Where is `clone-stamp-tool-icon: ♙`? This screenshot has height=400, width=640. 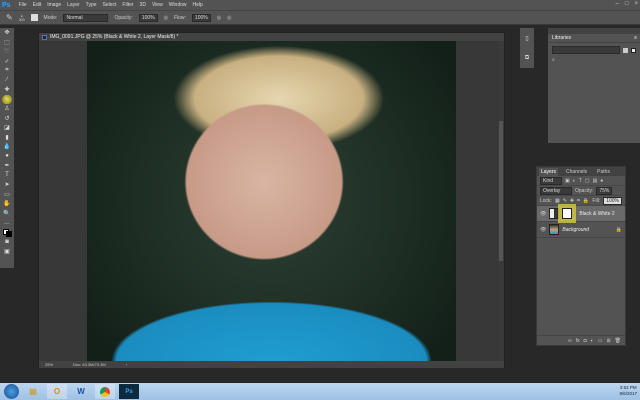 clone-stamp-tool-icon: ♙ is located at coordinates (7, 109).